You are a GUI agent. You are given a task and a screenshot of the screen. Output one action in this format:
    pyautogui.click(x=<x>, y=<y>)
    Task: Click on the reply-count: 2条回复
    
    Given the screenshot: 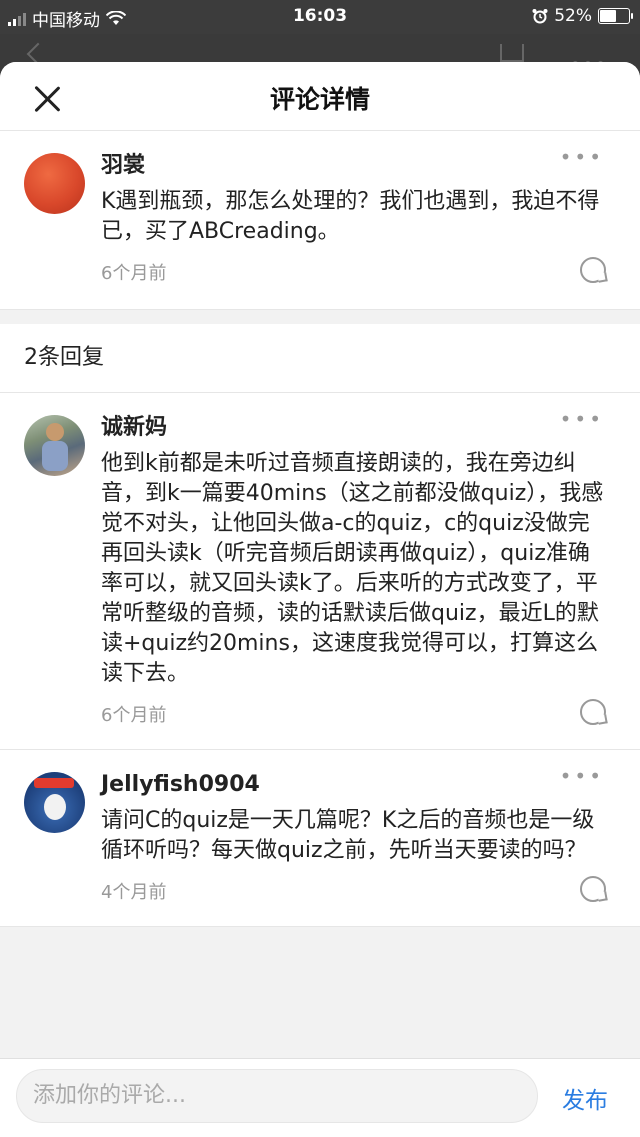 What is the action you would take?
    pyautogui.click(x=320, y=358)
    